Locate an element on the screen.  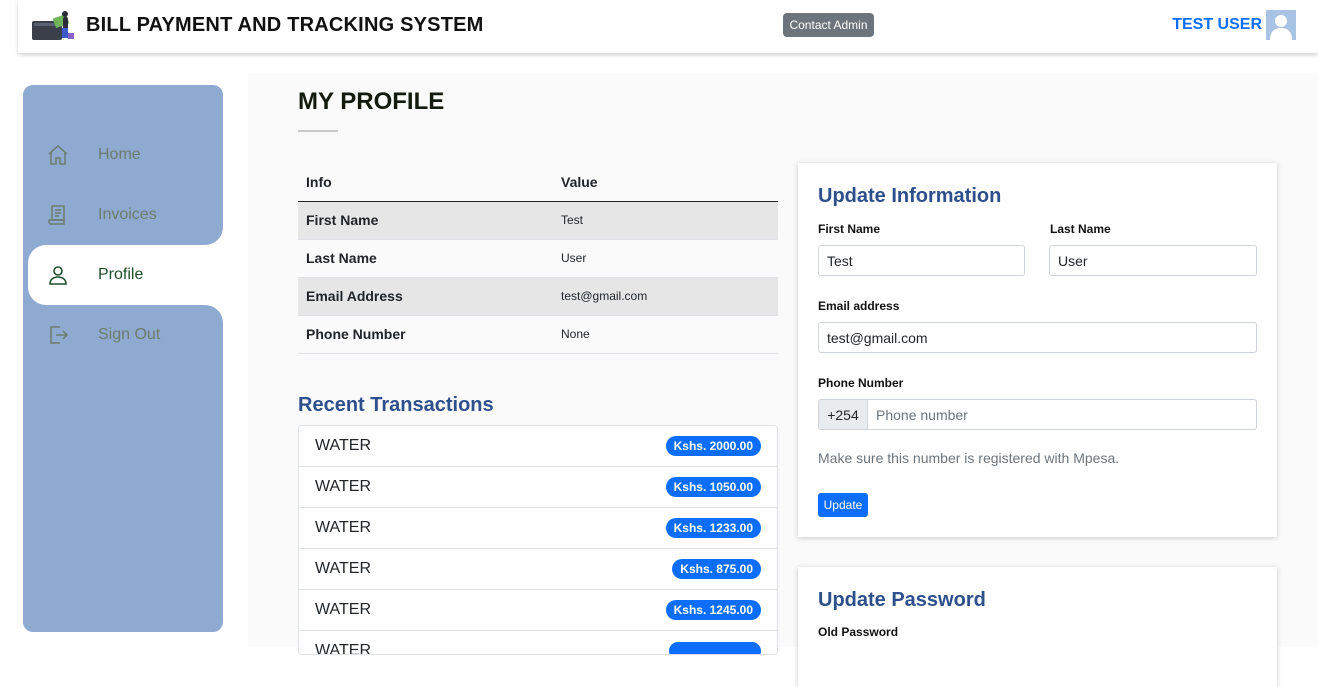
app-logo-icon is located at coordinates (55, 25).